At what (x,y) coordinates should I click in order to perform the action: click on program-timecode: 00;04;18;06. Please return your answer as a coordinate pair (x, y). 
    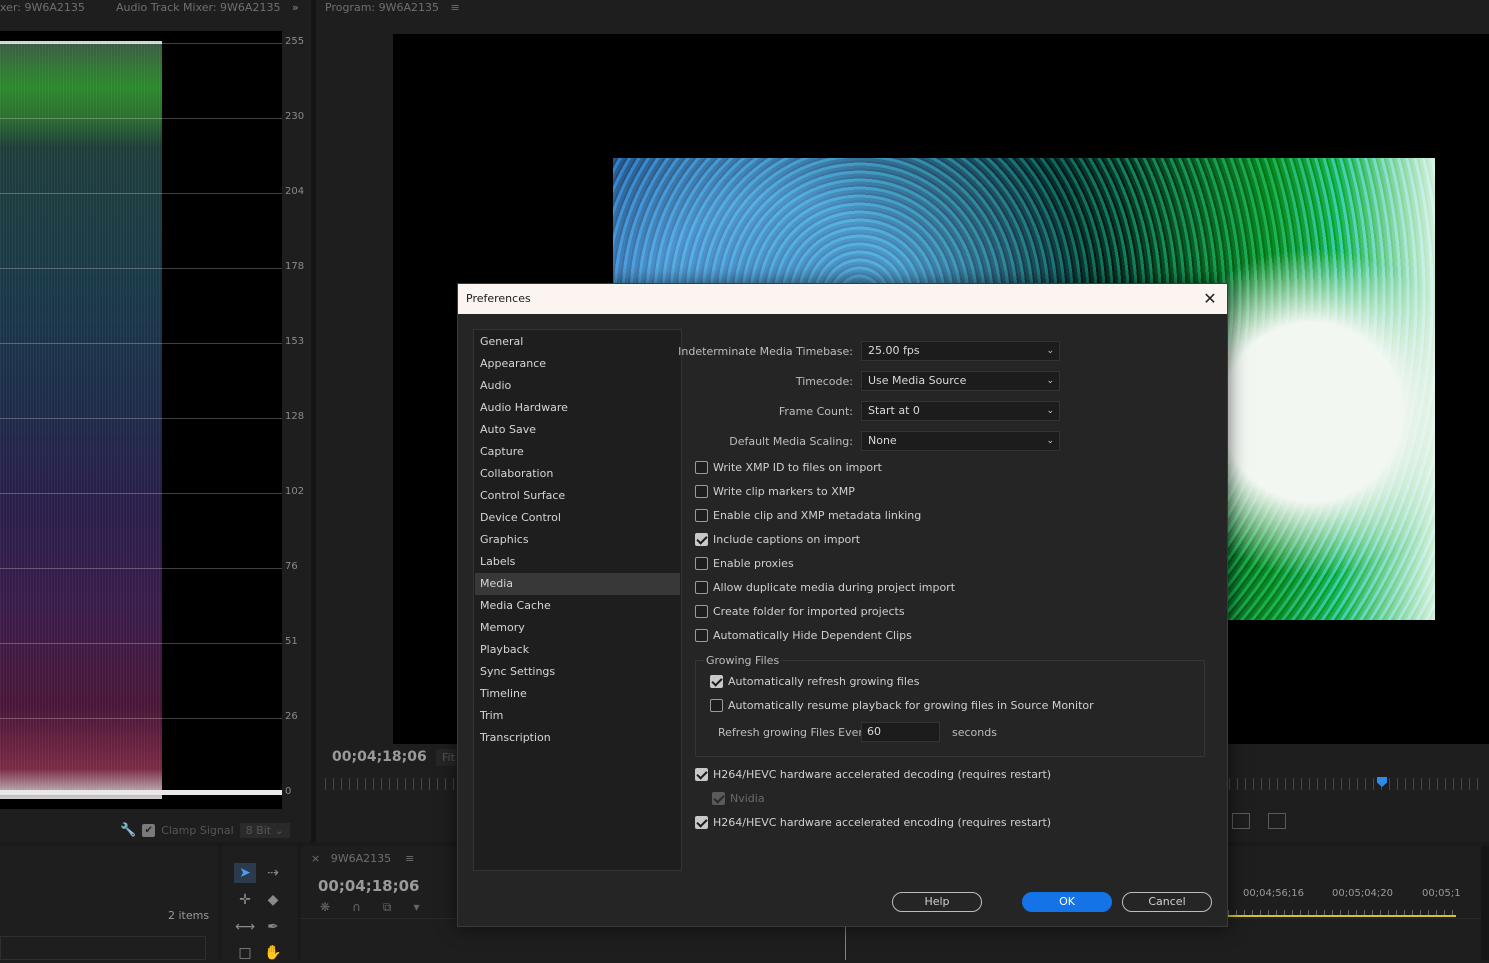
    Looking at the image, I should click on (379, 757).